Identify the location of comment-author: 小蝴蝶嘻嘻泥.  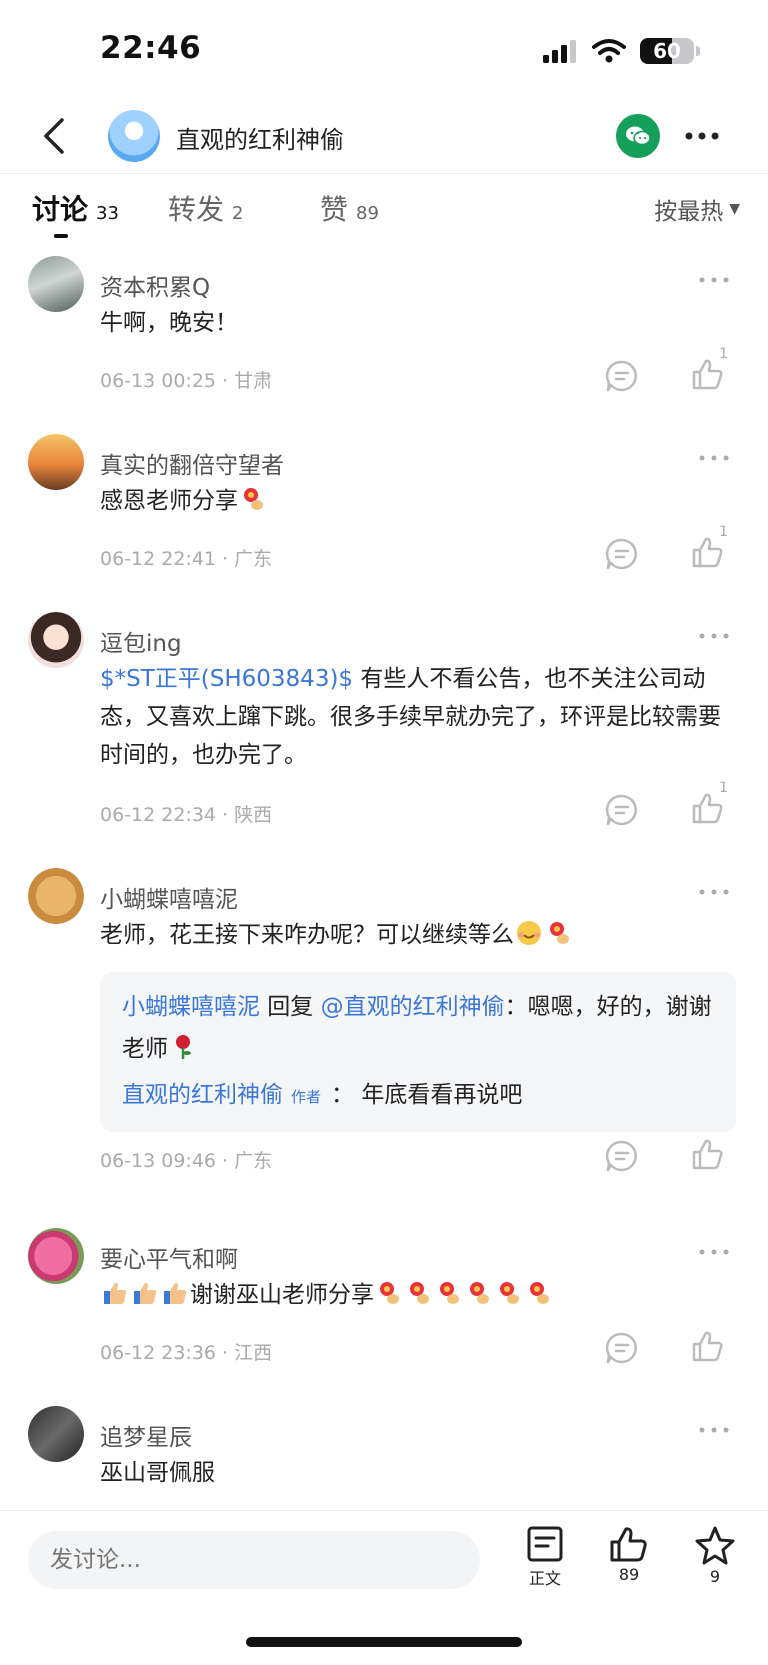
(169, 897).